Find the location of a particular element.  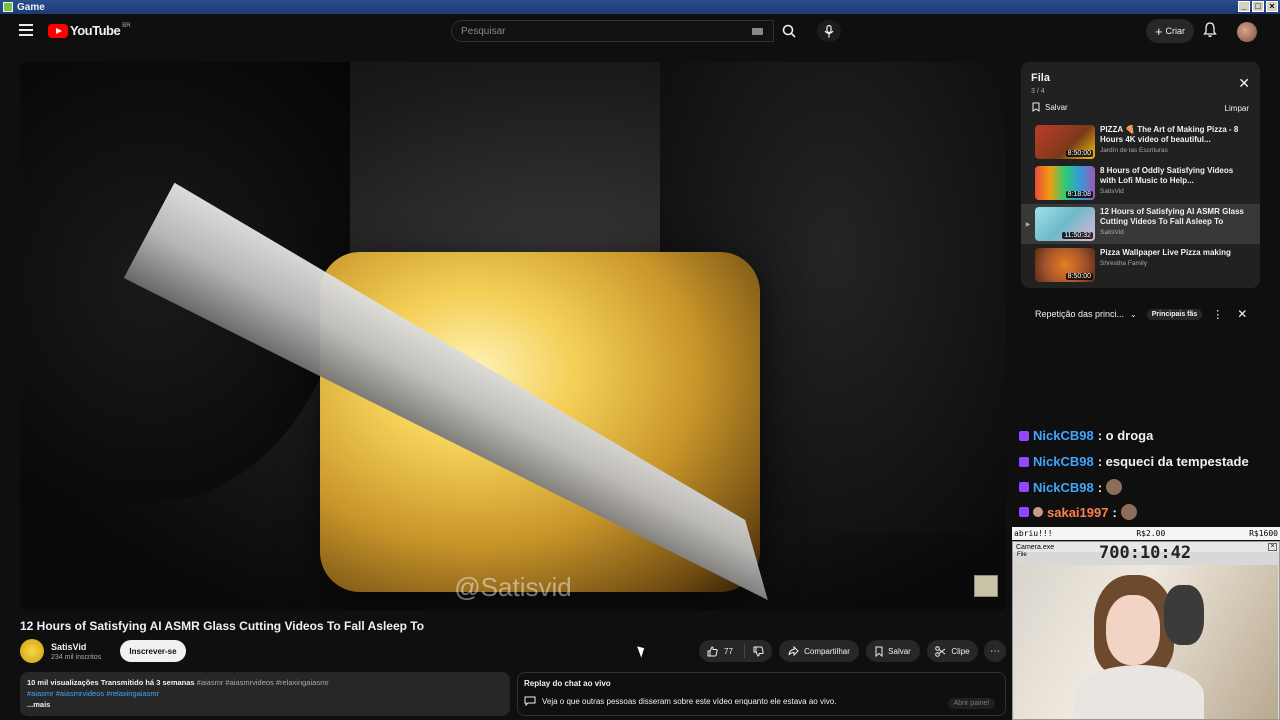

replay-title: Replay do chat ao vivo is located at coordinates (567, 683).